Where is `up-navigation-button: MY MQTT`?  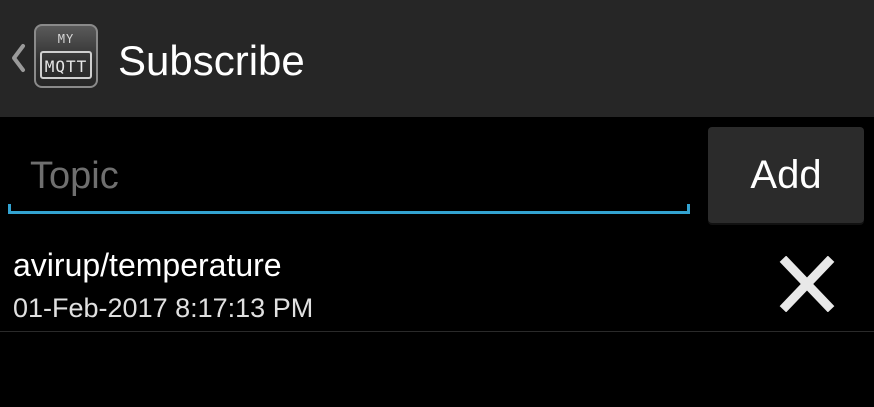 up-navigation-button: MY MQTT is located at coordinates (56, 58).